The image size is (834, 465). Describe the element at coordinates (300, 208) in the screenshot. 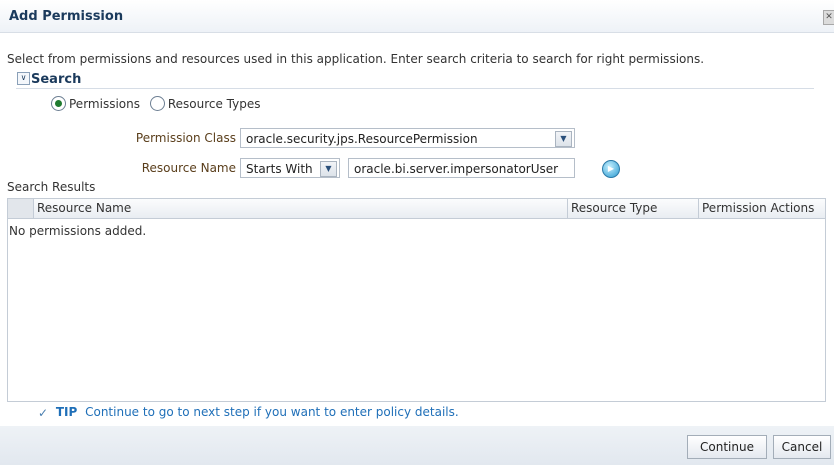

I see `column-resource-name: Resource Name` at that location.